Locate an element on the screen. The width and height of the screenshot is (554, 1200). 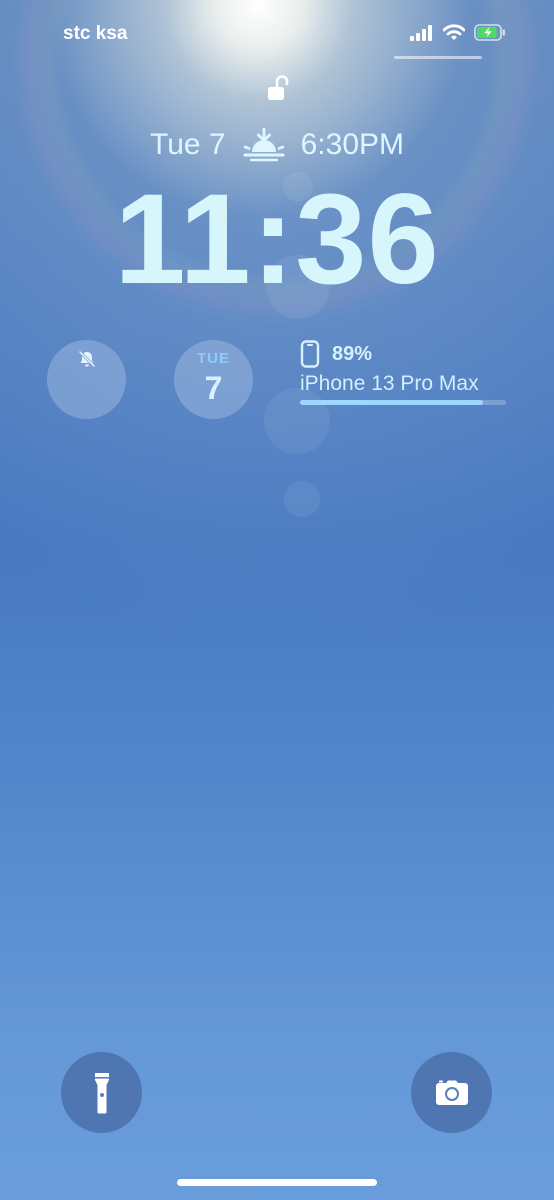
flashlight-icon is located at coordinates (101, 1092).